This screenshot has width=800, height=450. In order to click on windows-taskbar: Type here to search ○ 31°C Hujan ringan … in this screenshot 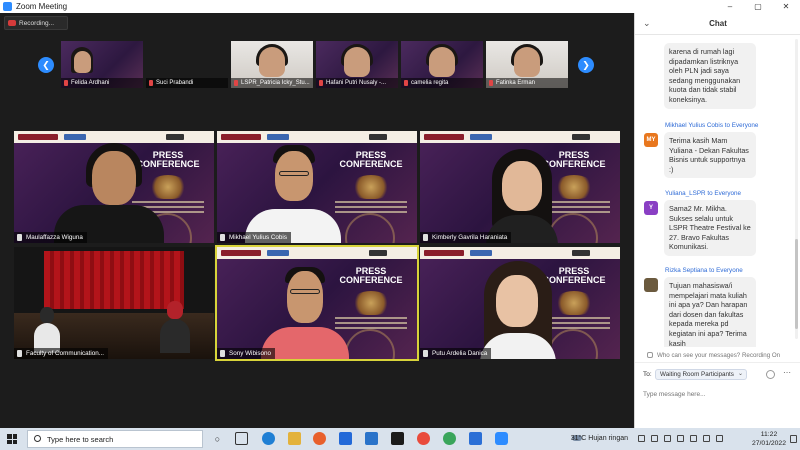, I will do `click(400, 439)`.